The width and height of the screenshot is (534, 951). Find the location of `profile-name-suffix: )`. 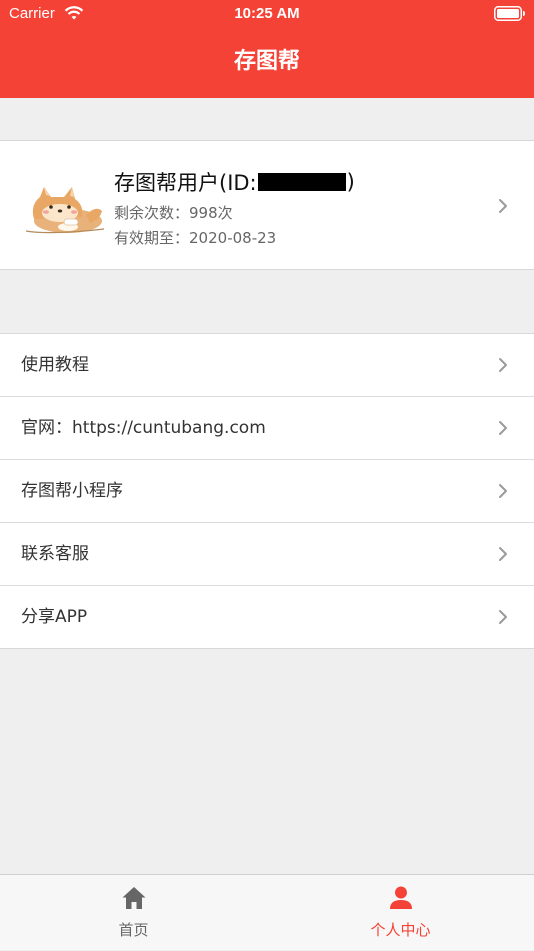

profile-name-suffix: ) is located at coordinates (350, 182).